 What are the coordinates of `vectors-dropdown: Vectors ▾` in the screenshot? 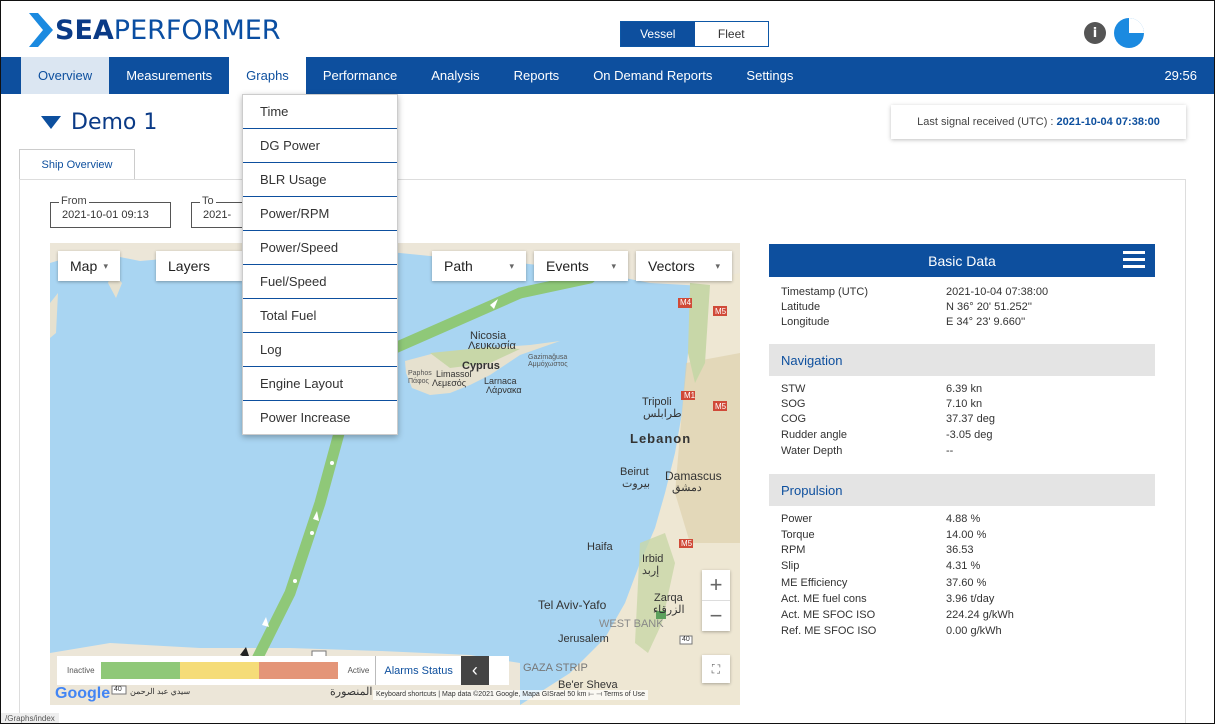 It's located at (684, 266).